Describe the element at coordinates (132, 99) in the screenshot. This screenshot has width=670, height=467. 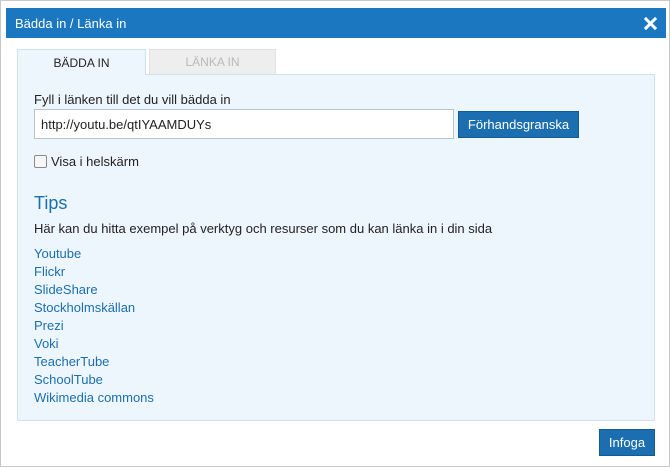
I see `url-field-label: Fyll i länken till det du vill bädda in` at that location.